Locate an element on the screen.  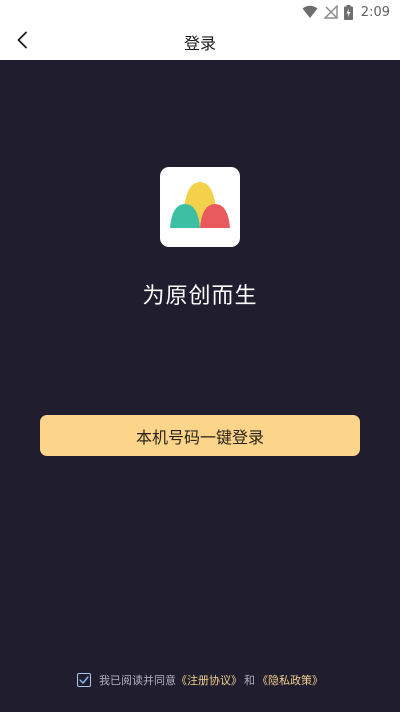
agreement-text: 我已阅读并同意 《注册协议》 和 《隐私政策》 is located at coordinates (211, 680).